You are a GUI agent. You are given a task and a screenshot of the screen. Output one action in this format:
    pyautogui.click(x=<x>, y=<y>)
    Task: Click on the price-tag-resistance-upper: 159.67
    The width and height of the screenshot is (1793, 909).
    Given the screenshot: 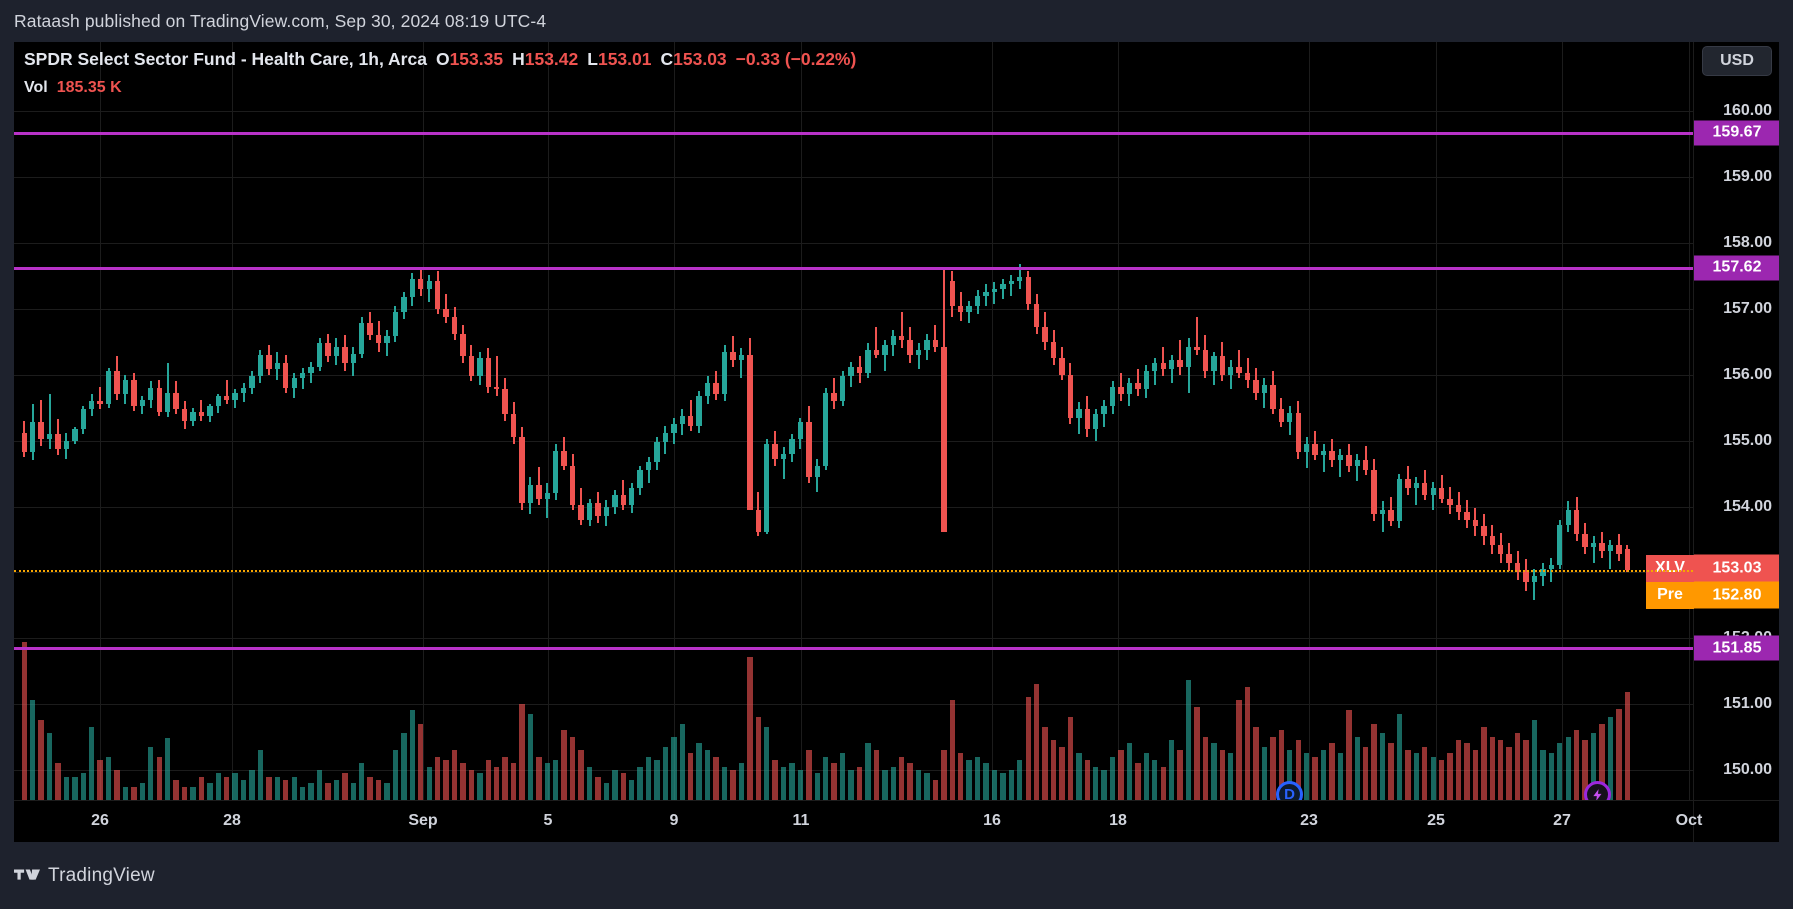 What is the action you would take?
    pyautogui.click(x=1736, y=133)
    